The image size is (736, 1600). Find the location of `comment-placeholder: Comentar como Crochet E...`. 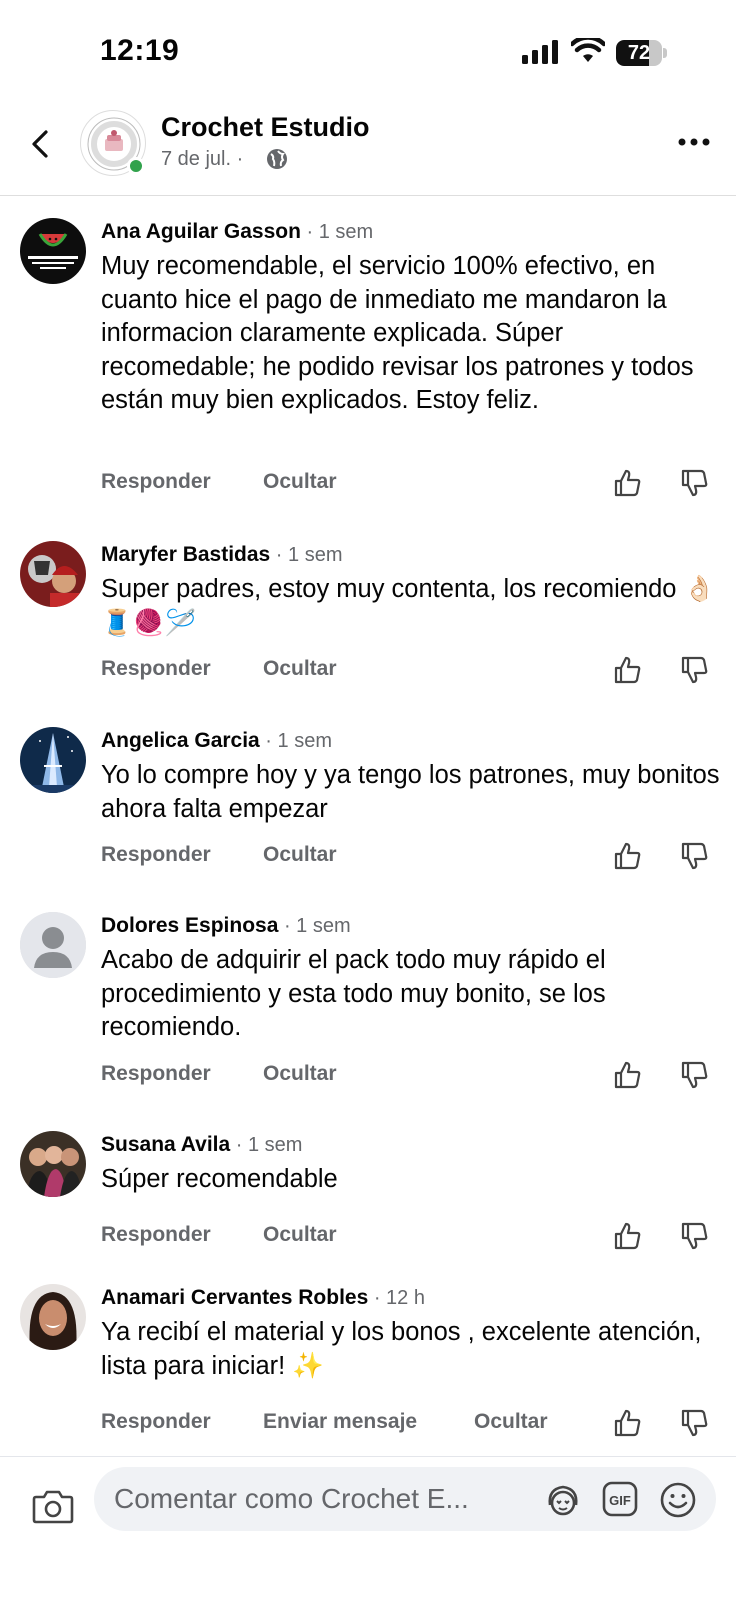

comment-placeholder: Comentar como Crochet E... is located at coordinates (291, 1498).